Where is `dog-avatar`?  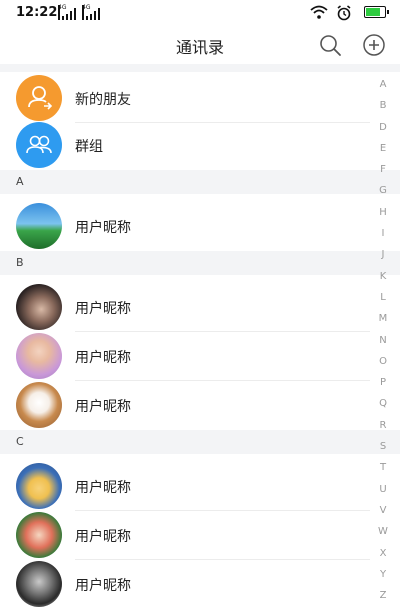 dog-avatar is located at coordinates (39, 405).